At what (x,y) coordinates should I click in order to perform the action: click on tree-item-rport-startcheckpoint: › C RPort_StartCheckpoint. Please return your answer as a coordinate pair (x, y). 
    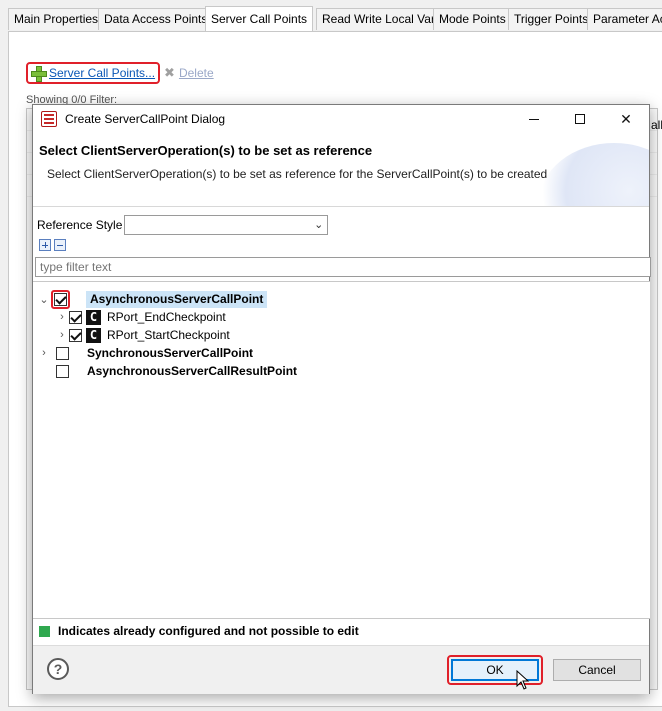
    Looking at the image, I should click on (142, 335).